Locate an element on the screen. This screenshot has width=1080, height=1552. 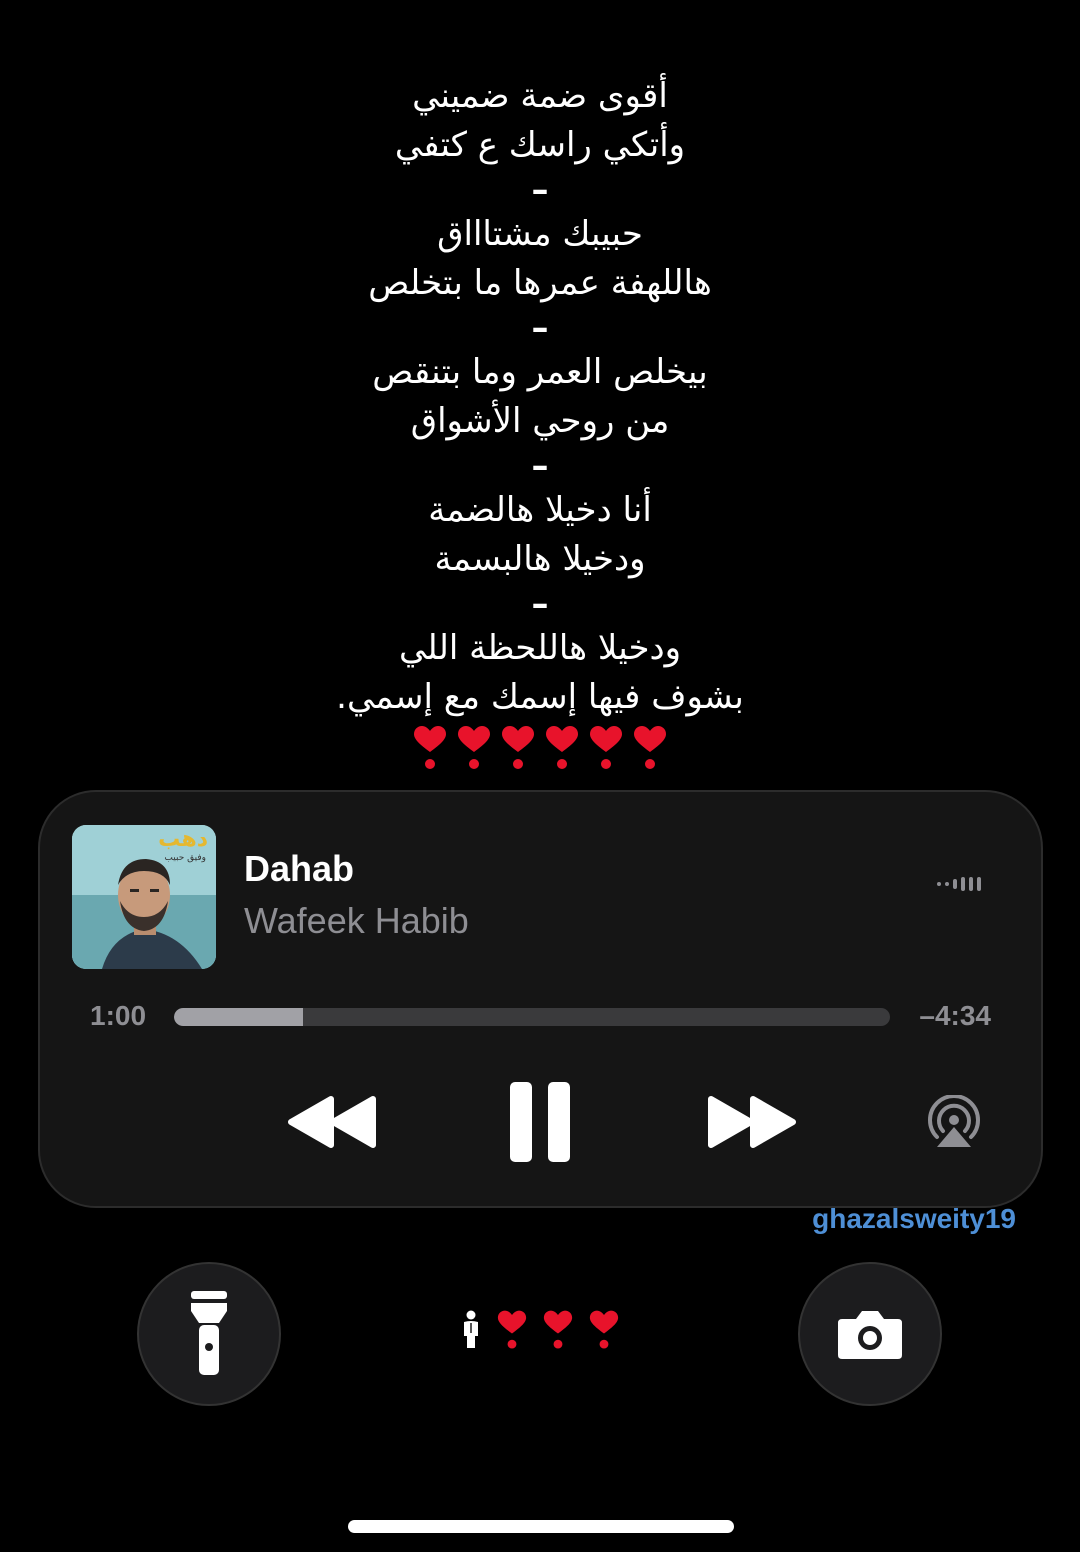
camera-icon is located at coordinates (870, 1335).